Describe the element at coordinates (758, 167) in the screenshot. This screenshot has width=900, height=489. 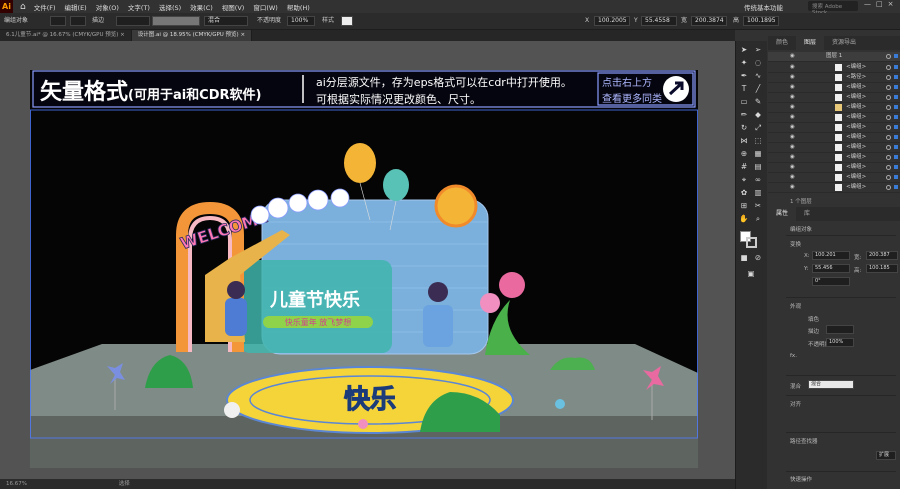
I see `gradient-icon: ▤` at that location.